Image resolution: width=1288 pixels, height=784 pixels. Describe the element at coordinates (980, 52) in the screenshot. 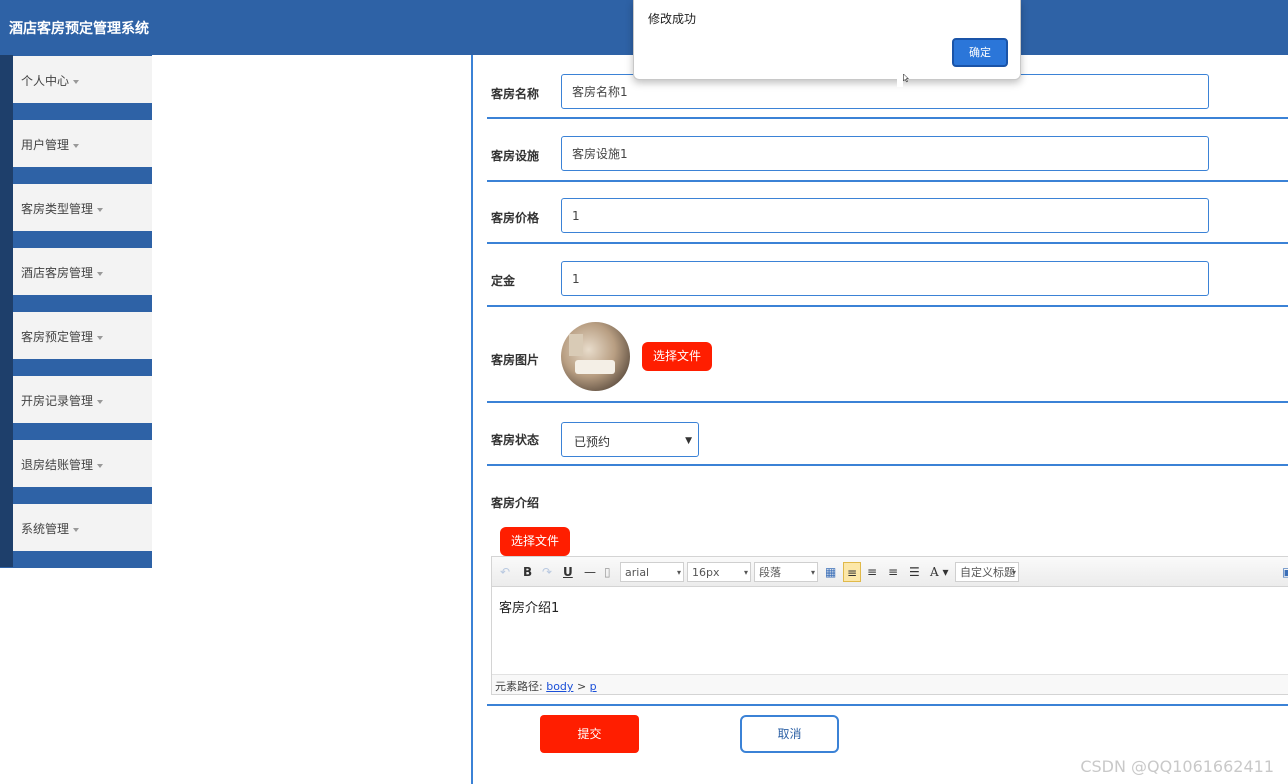

I see `ok-button: 确定` at that location.